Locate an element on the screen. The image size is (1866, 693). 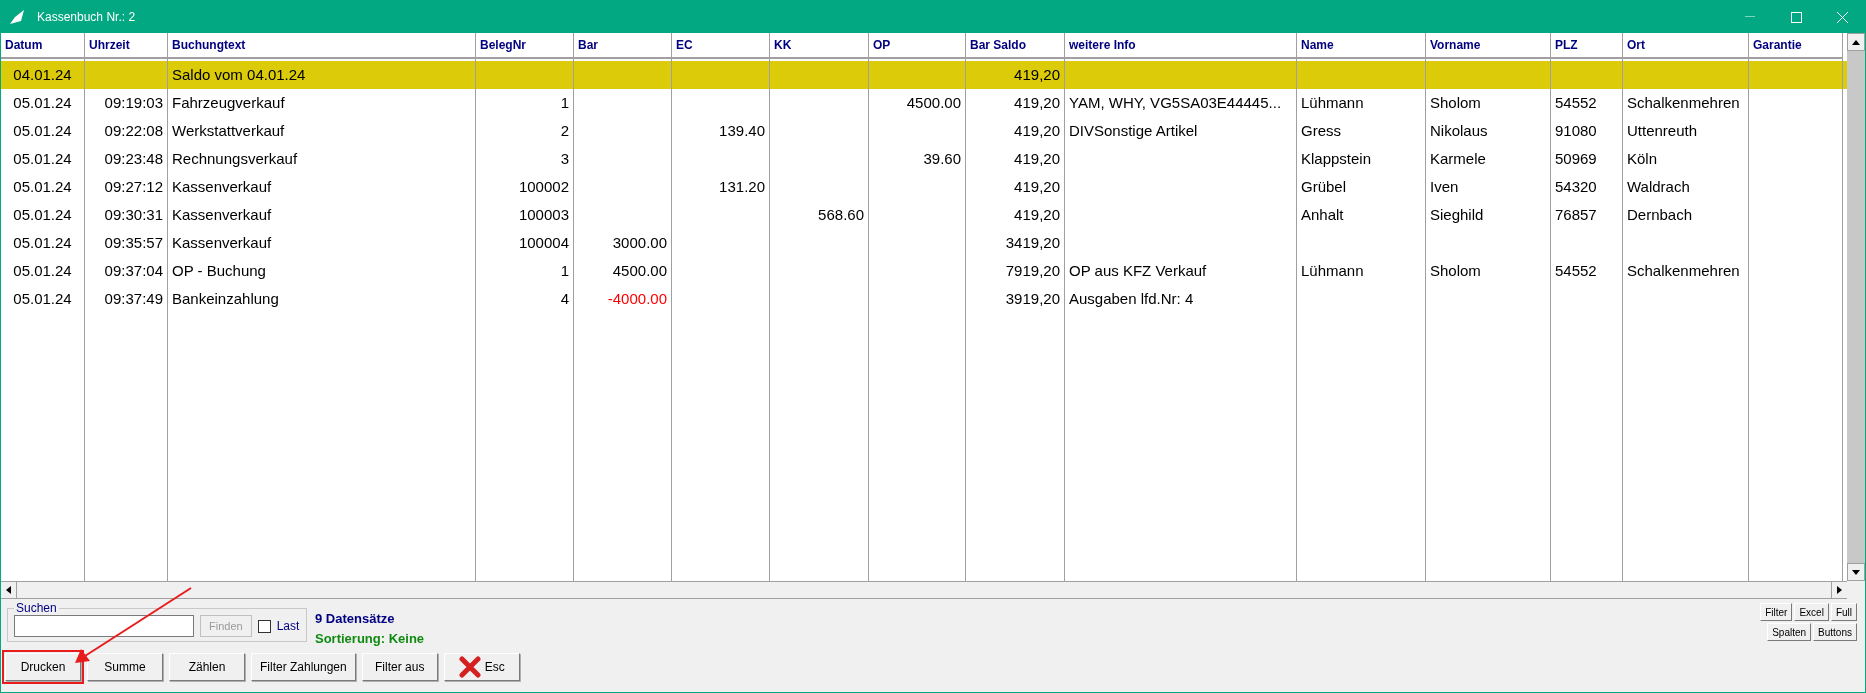
table-cell-text: 100002 is located at coordinates (543, 186).